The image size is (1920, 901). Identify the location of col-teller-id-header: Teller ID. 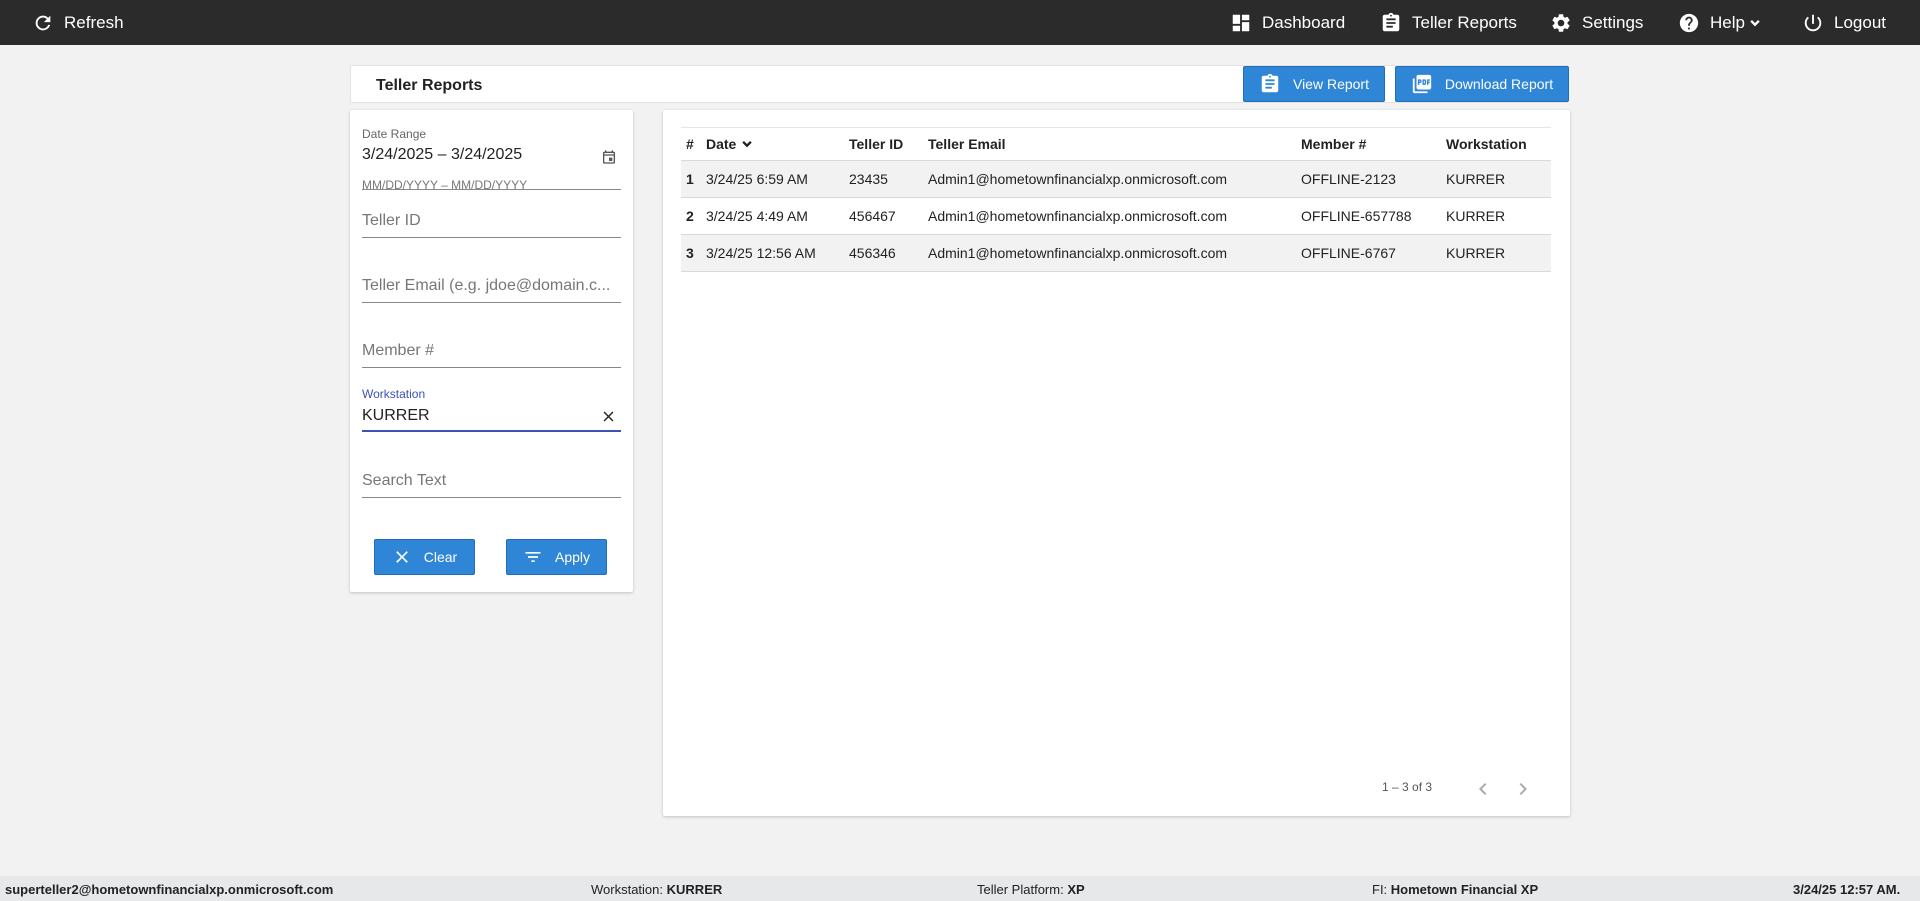
(876, 144).